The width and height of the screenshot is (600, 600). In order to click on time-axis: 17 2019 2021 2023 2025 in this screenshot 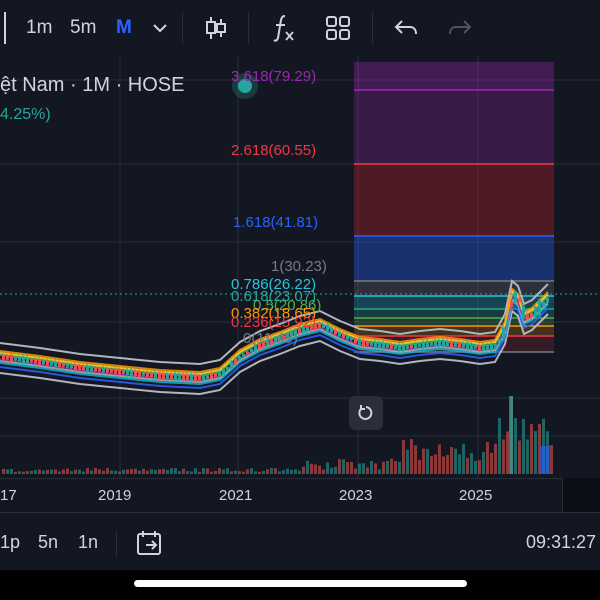, I will do `click(300, 495)`.